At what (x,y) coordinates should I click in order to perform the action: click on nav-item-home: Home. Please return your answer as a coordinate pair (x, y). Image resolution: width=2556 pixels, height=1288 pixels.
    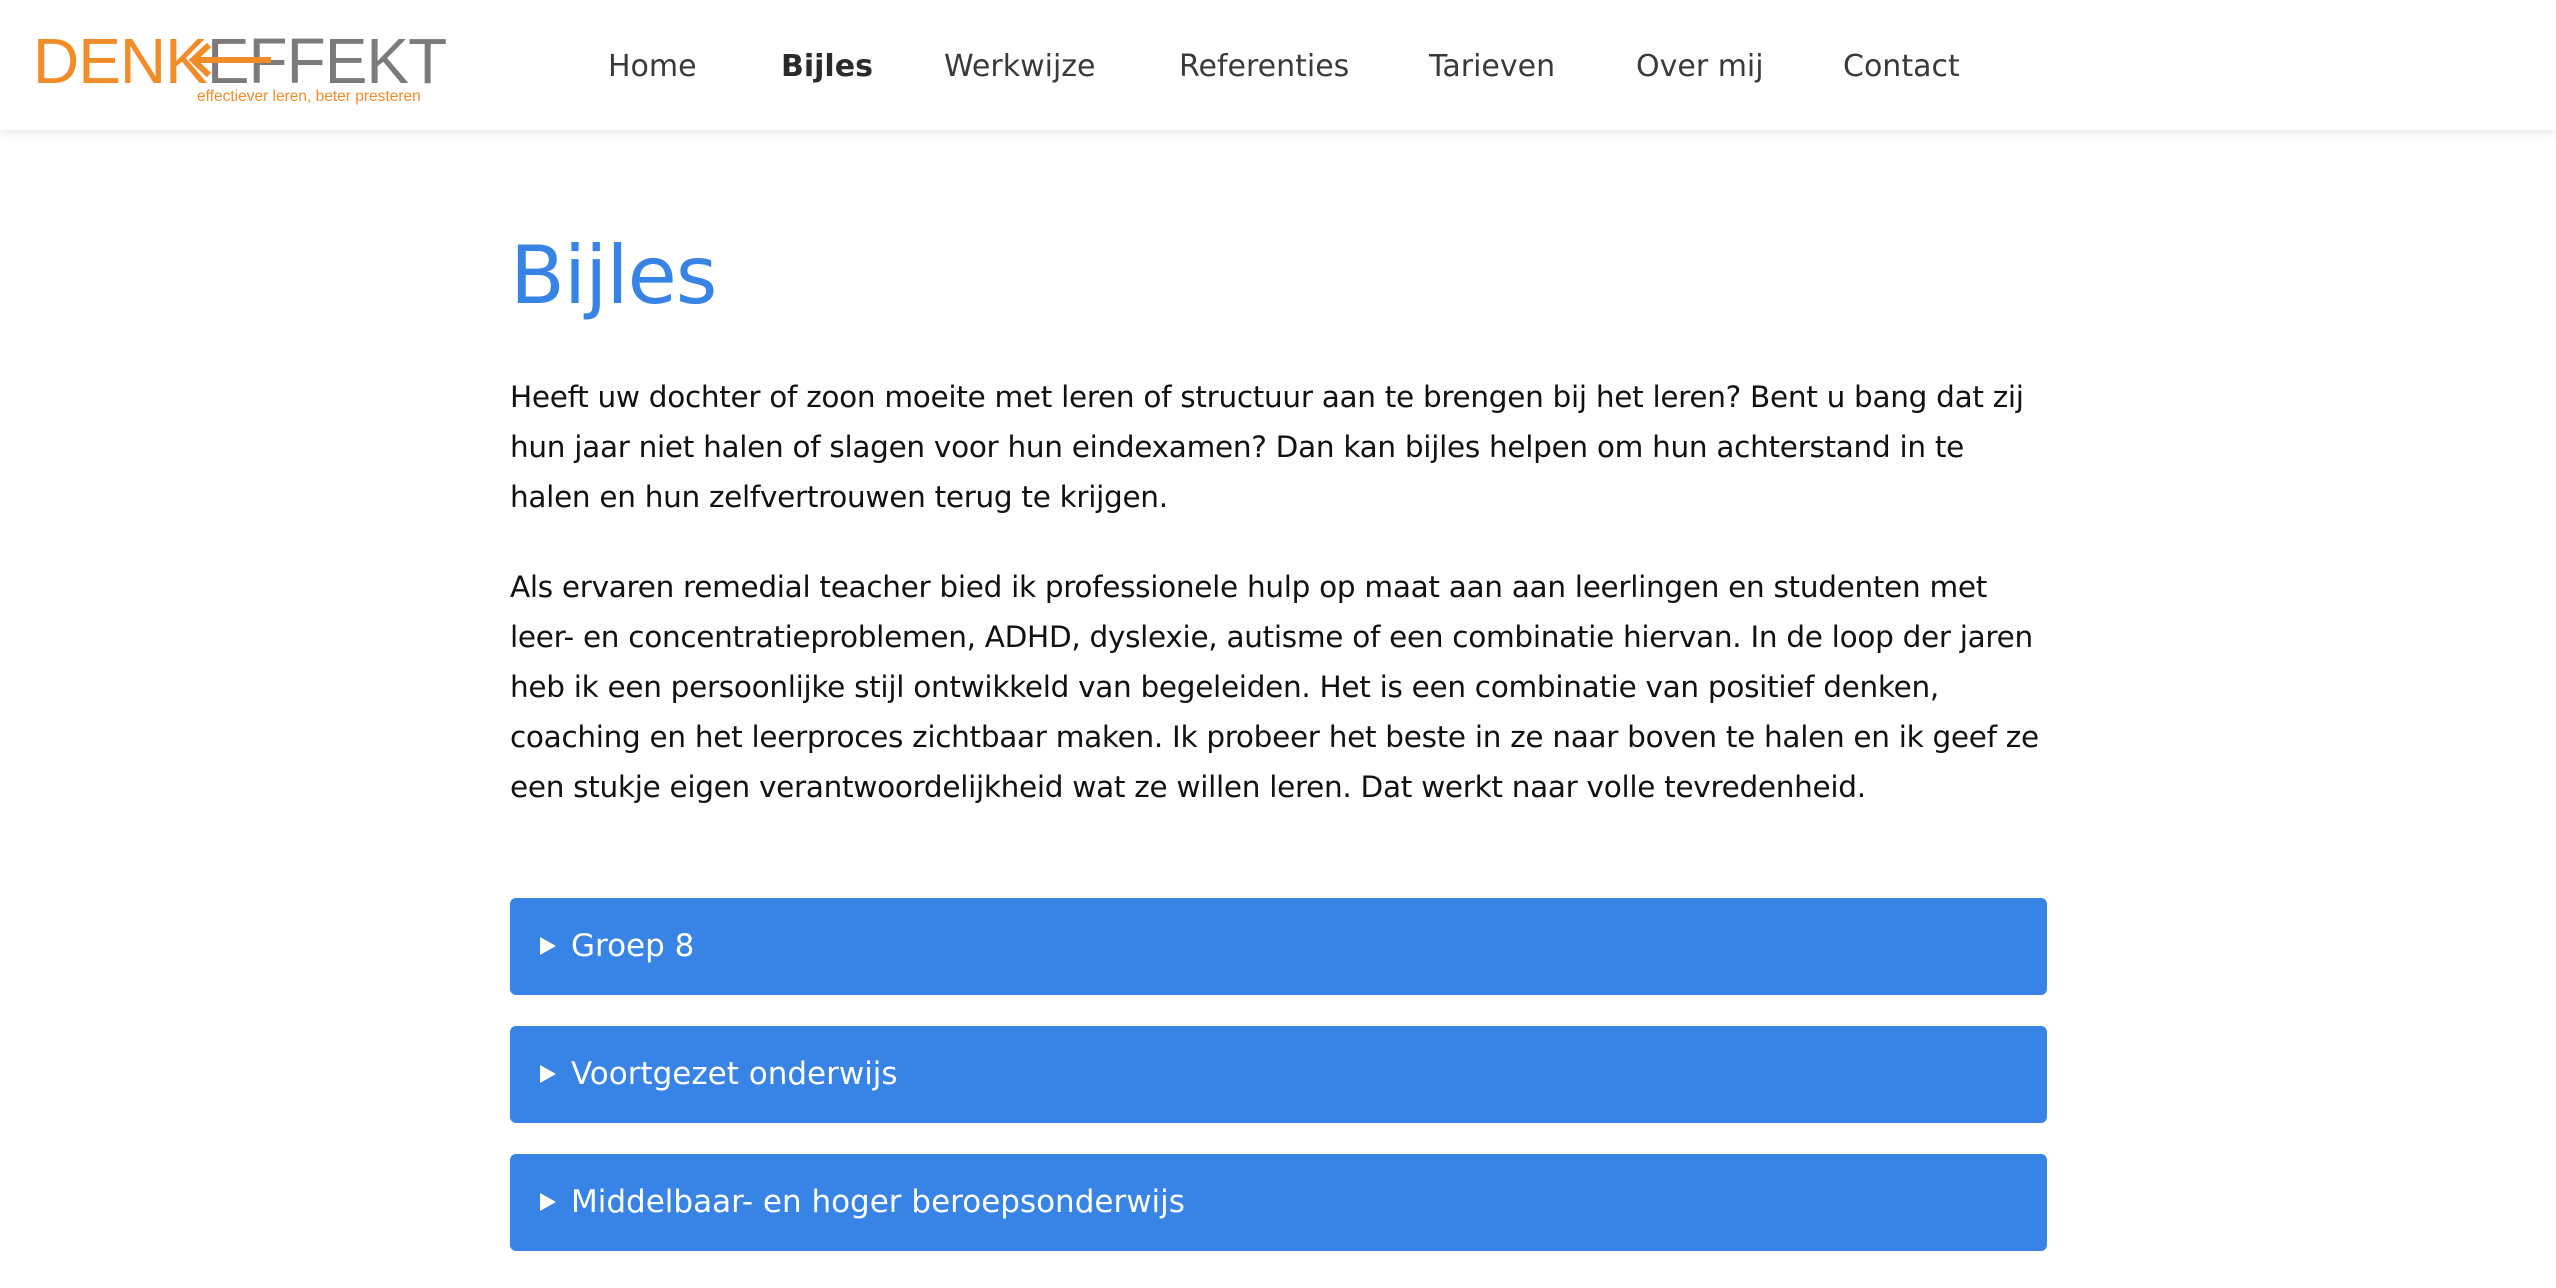
    Looking at the image, I should click on (652, 67).